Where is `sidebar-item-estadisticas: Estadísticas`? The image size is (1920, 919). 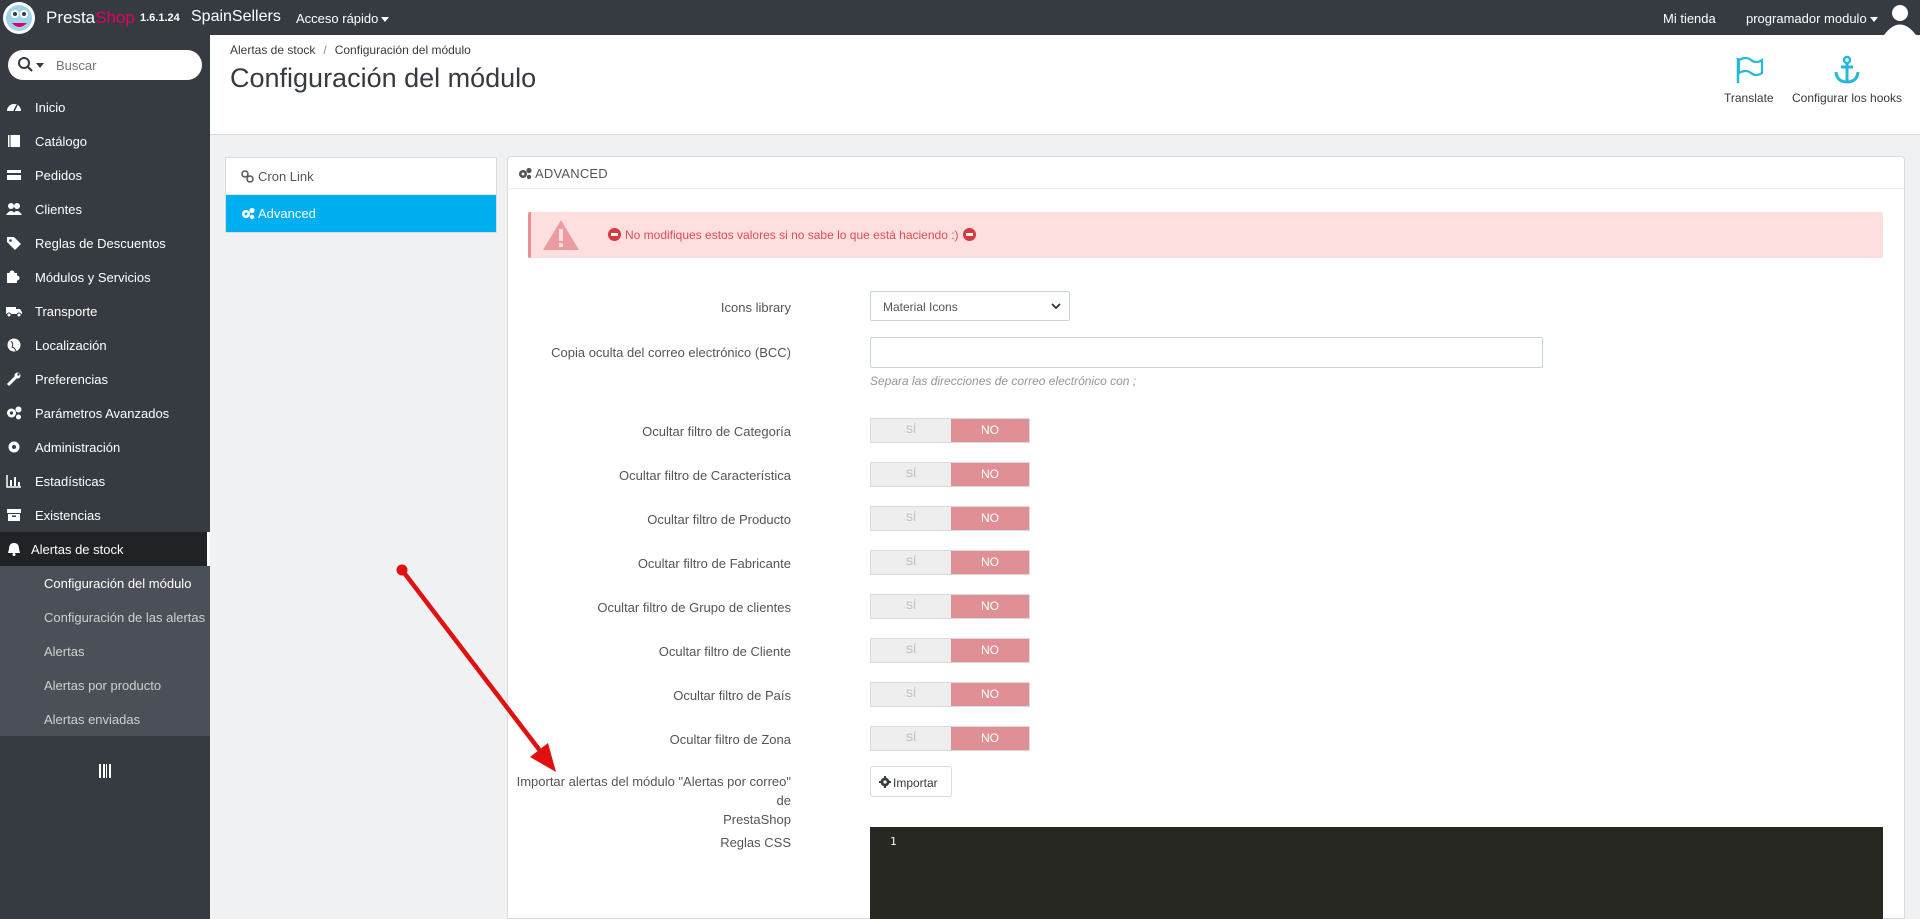
sidebar-item-estadisticas: Estadísticas is located at coordinates (105, 481).